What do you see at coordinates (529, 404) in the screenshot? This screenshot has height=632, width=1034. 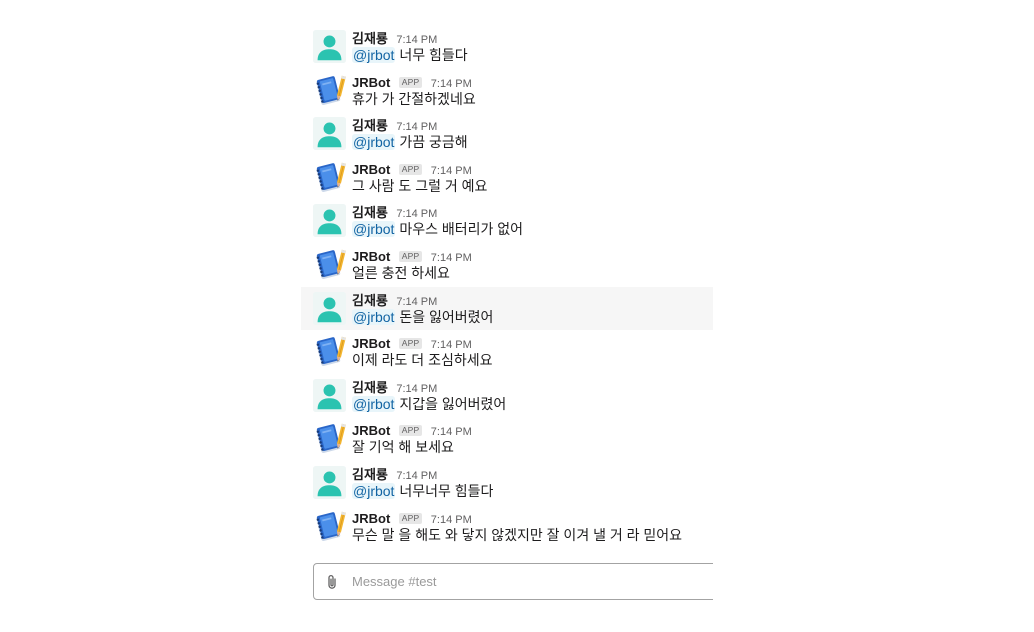 I see `message-text: @jrbot 지갑을 잃어버렸어` at bounding box center [529, 404].